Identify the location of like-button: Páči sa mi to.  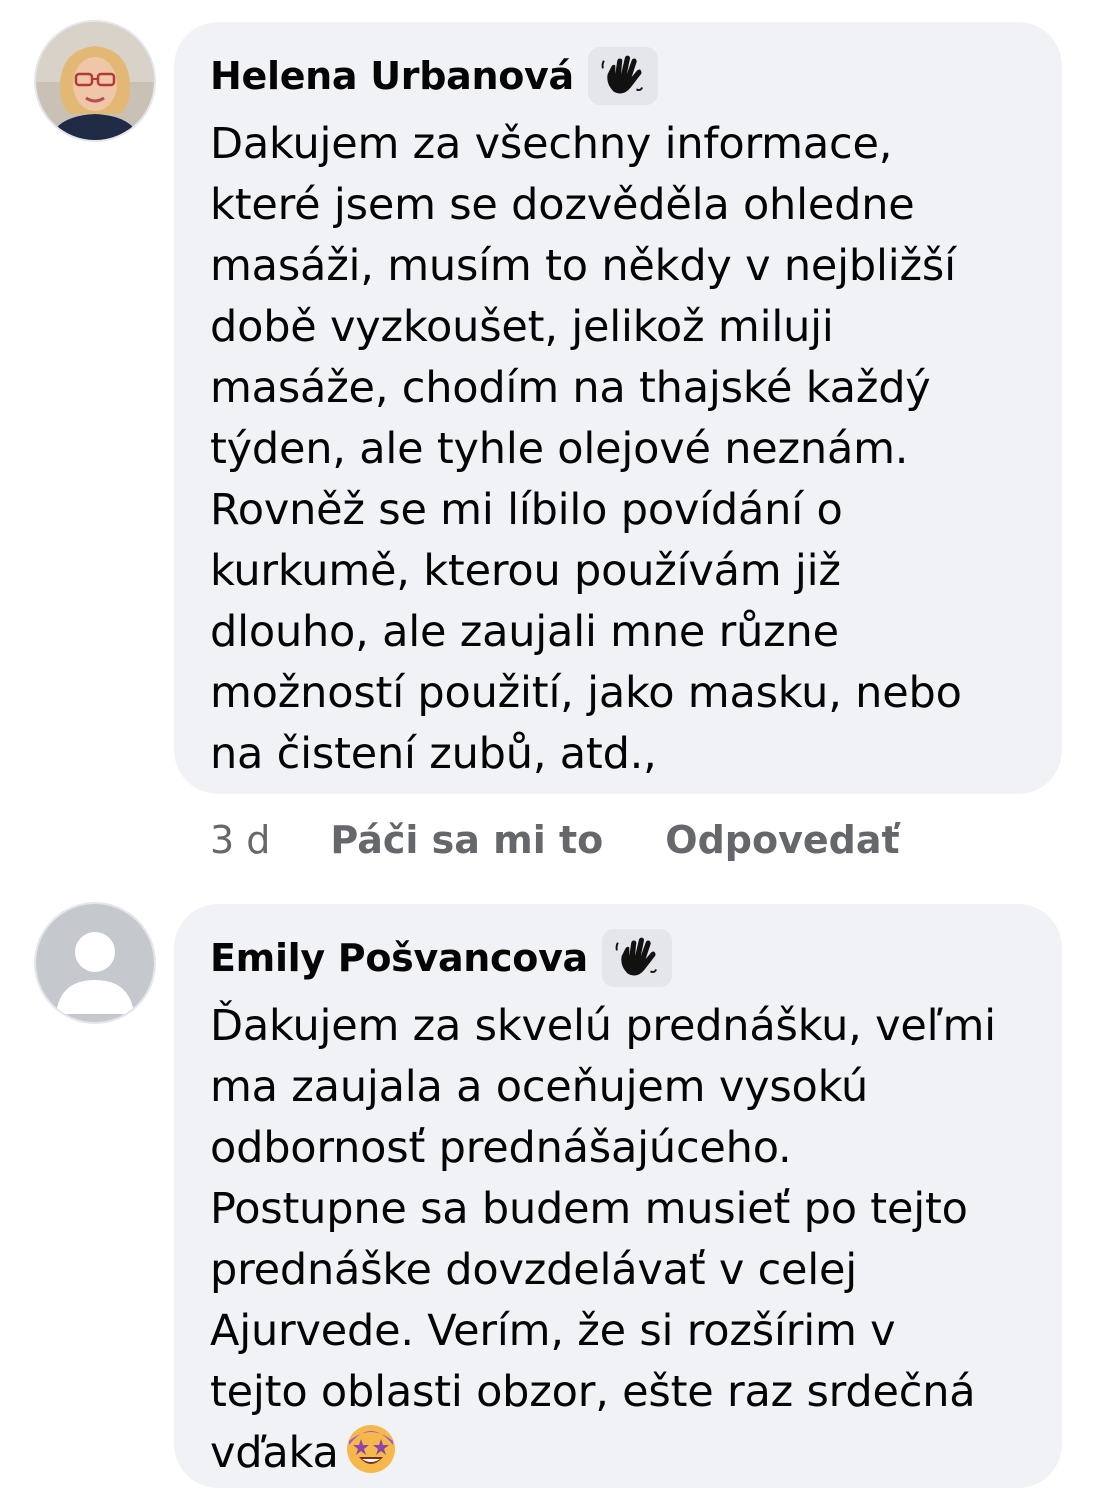
(466, 840).